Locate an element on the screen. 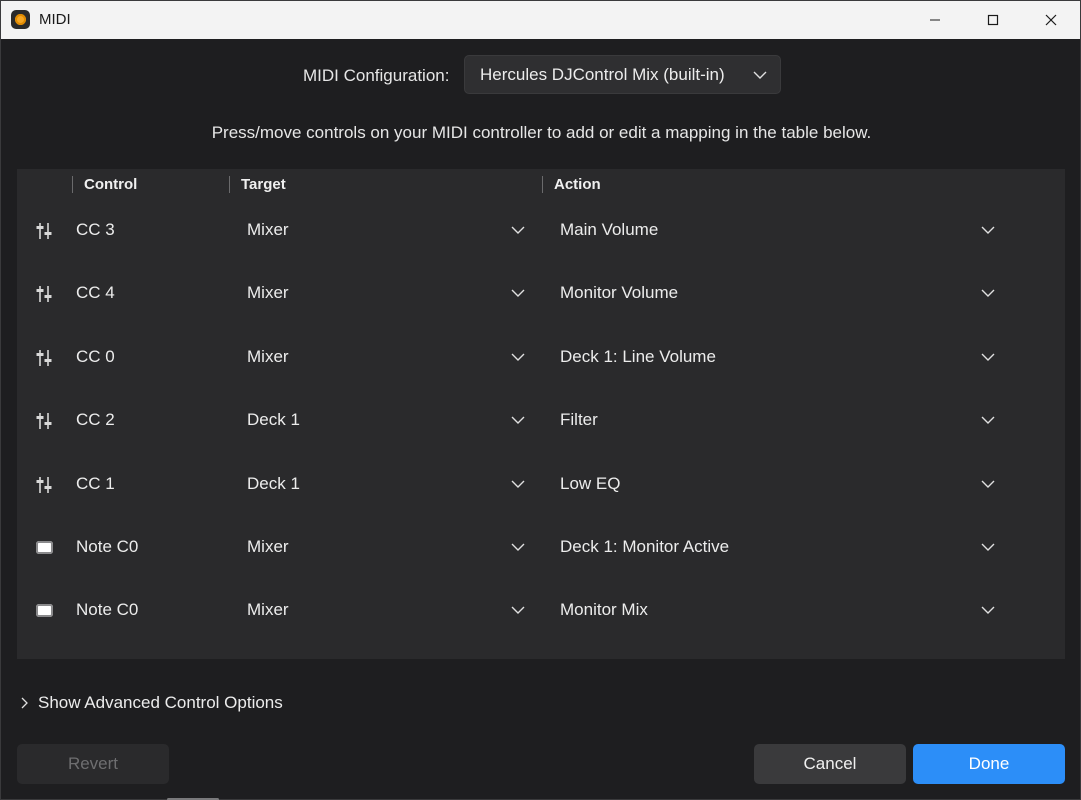 The image size is (1081, 800). table-row: CC 2 Deck 1 Filter is located at coordinates (541, 422).